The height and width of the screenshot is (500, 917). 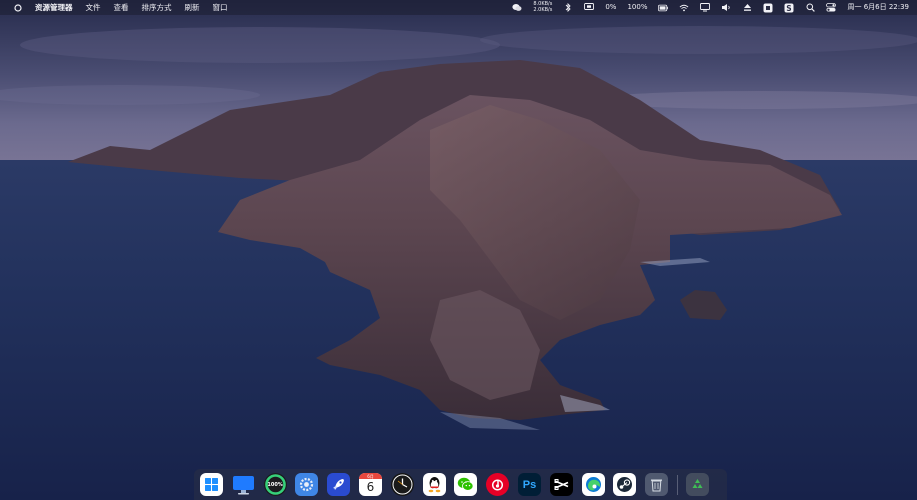 I want to click on circle-logo-icon, so click(x=17, y=7).